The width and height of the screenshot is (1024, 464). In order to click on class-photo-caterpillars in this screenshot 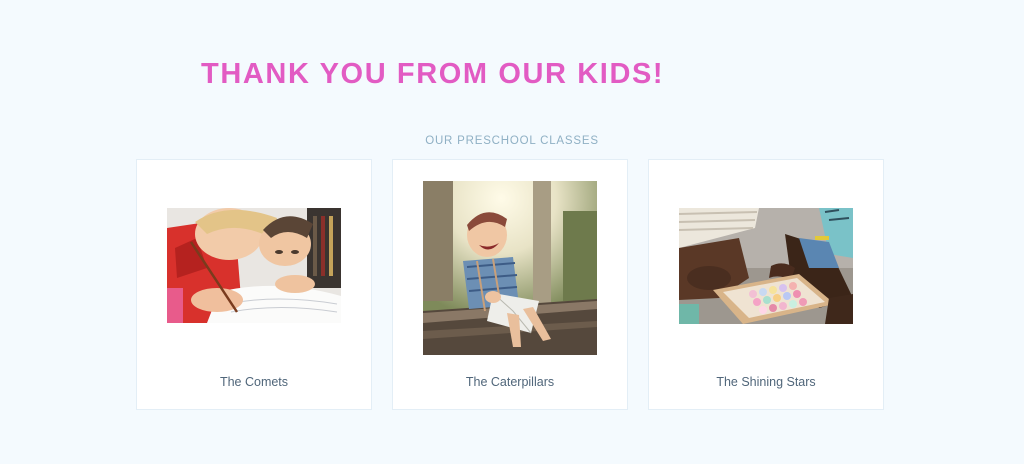, I will do `click(510, 268)`.